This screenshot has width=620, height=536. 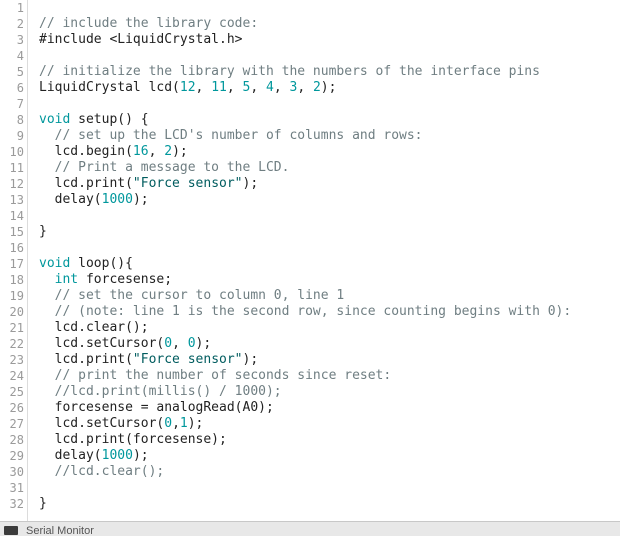 I want to click on code-line: forcesense = analogRead(A0);, so click(x=156, y=408).